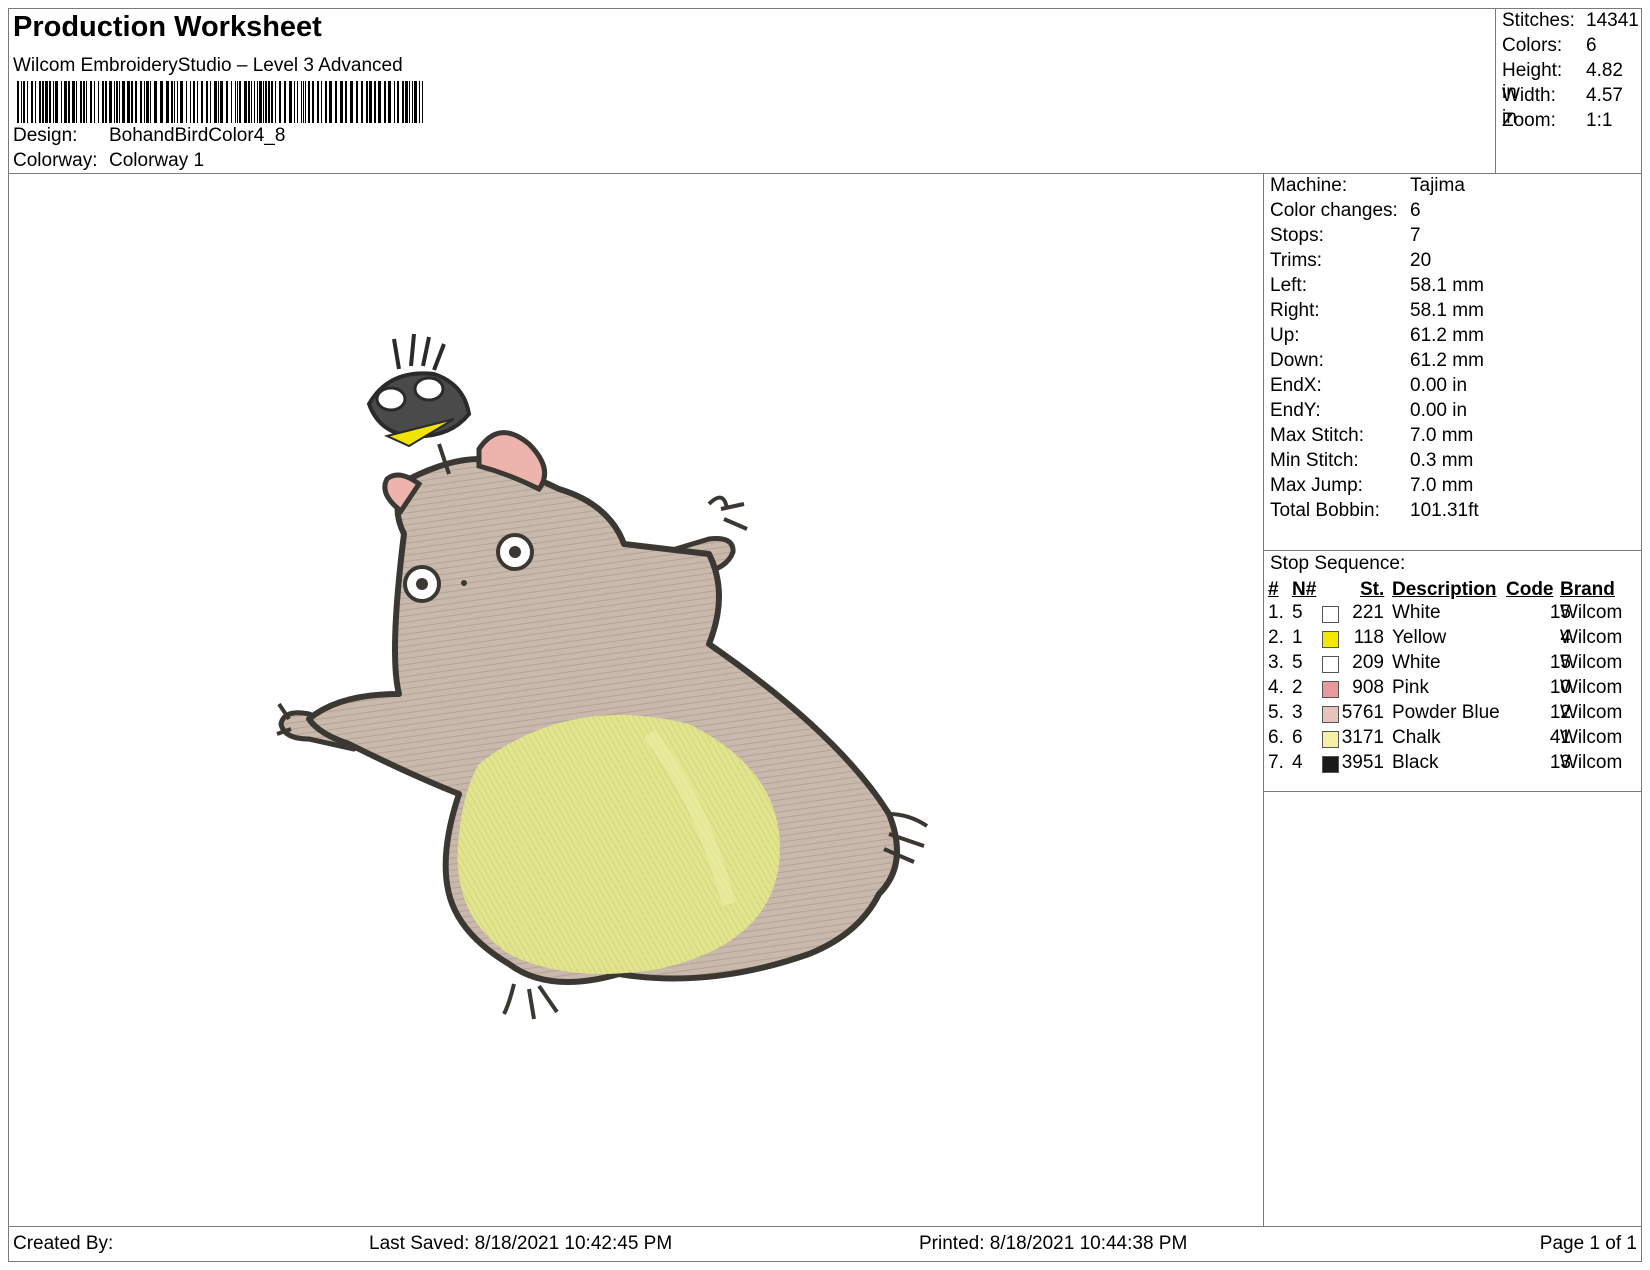 This screenshot has height=1270, width=1650. I want to click on colorway-label: Colorway:, so click(55, 160).